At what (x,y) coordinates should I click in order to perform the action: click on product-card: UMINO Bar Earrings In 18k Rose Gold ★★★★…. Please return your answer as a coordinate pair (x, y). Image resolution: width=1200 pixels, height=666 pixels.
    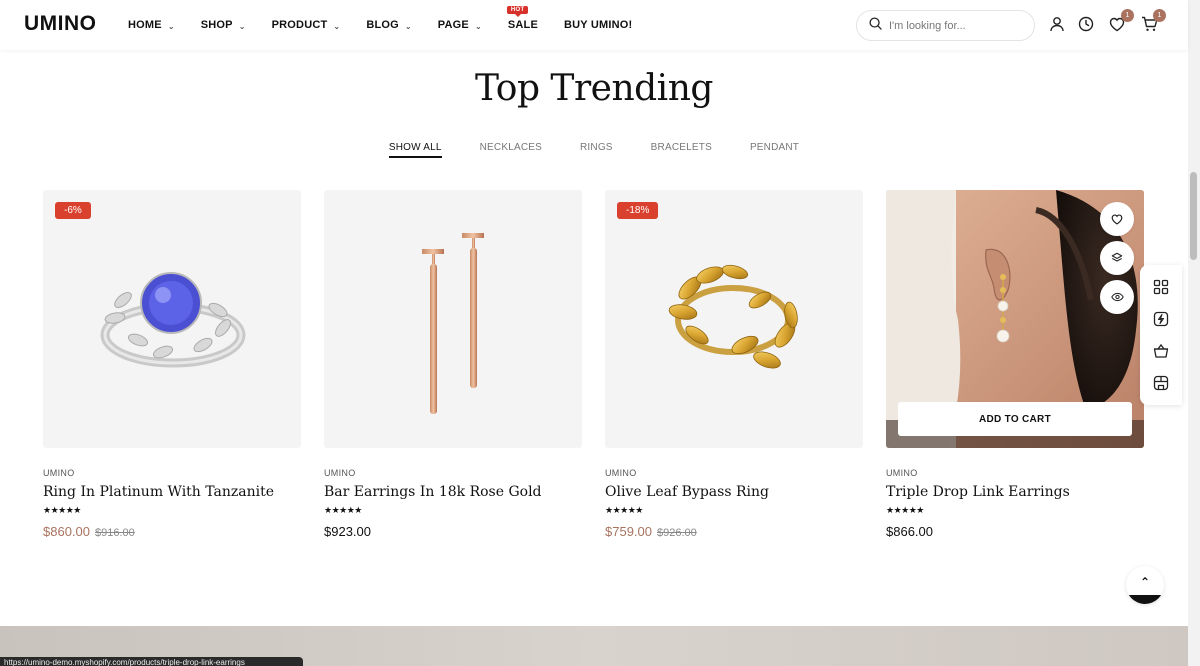
    Looking at the image, I should click on (453, 364).